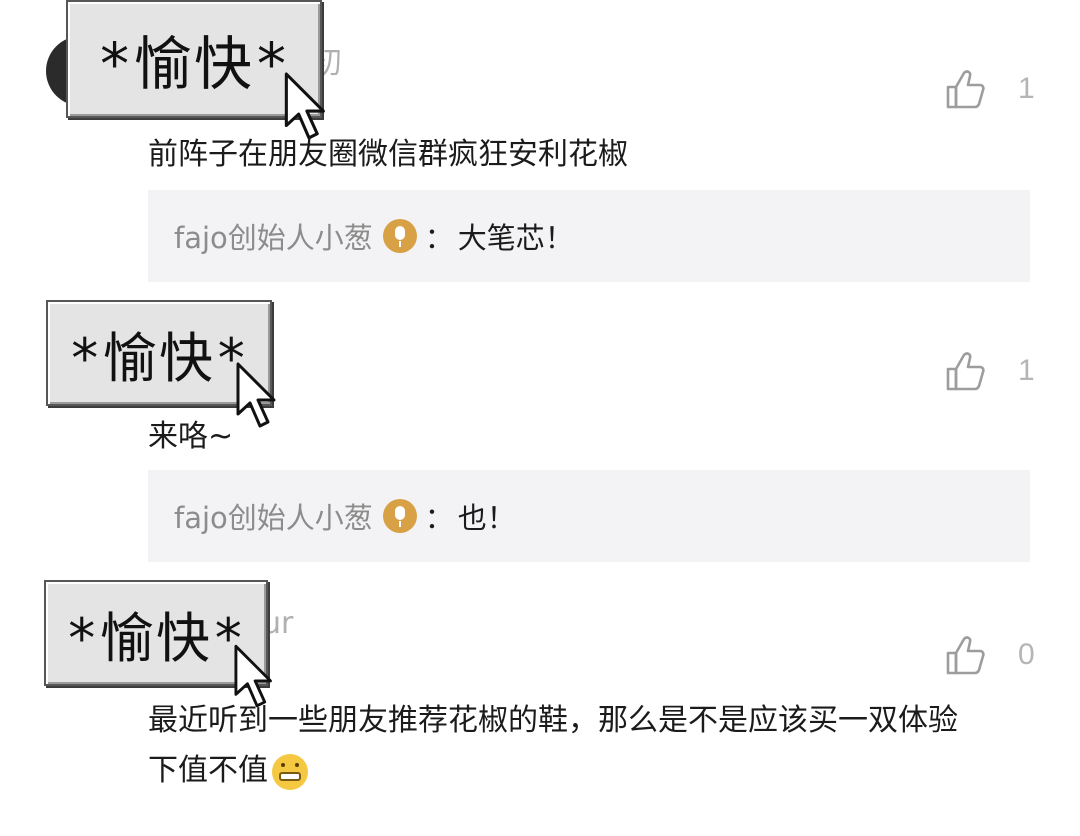 This screenshot has height=836, width=1080. I want to click on comment-text: 前阵子在朋友圈微信群疯狂安利花椒, so click(388, 154).